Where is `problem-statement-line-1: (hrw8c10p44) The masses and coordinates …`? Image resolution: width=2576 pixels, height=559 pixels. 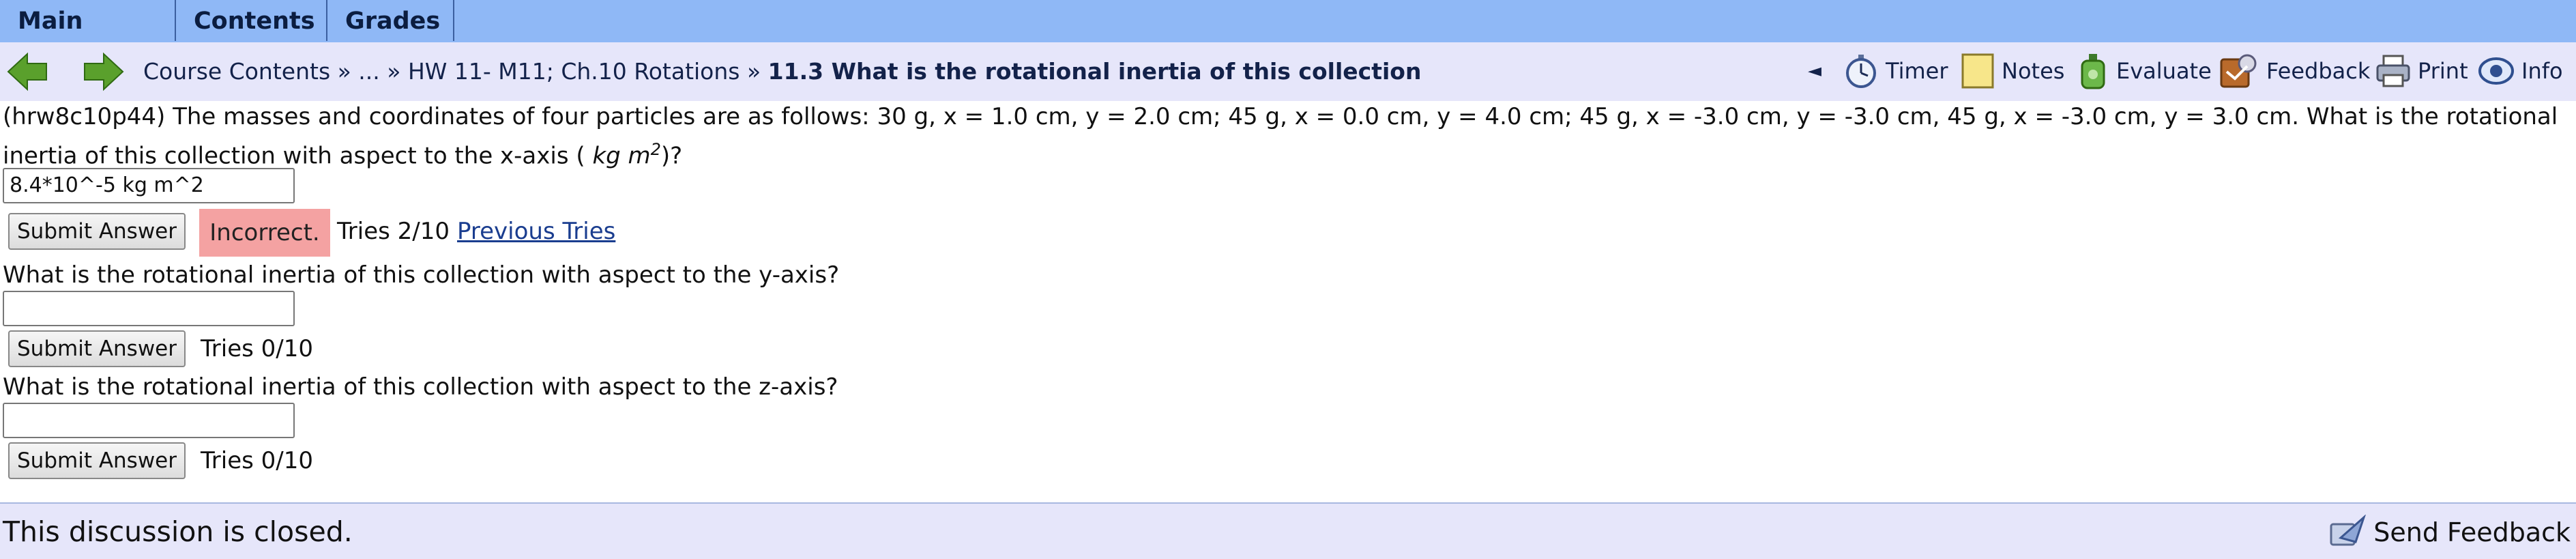
problem-statement-line-1: (hrw8c10p44) The masses and coordinates … is located at coordinates (1280, 116).